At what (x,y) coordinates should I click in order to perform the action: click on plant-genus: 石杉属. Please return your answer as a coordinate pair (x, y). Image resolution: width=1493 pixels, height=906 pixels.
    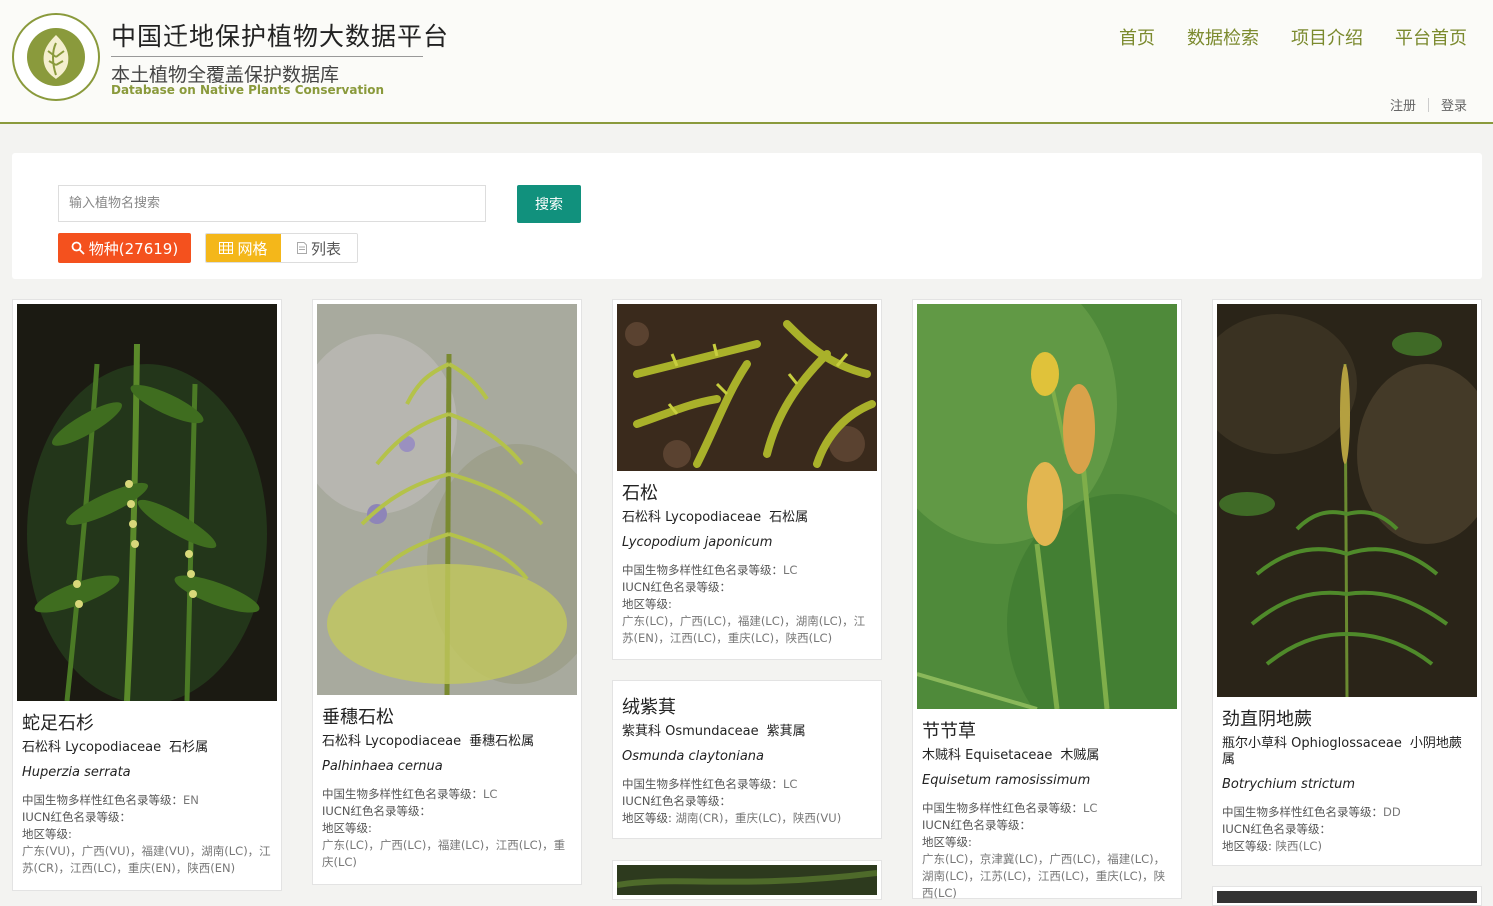
    Looking at the image, I should click on (189, 747).